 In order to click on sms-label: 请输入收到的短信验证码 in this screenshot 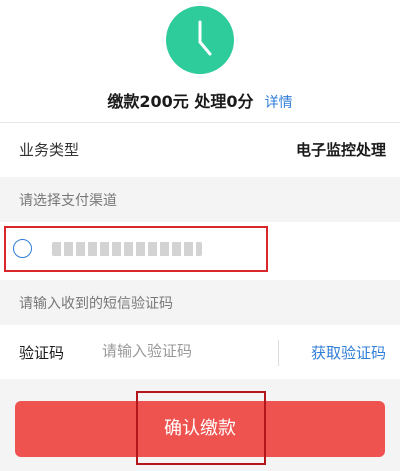, I will do `click(96, 304)`.